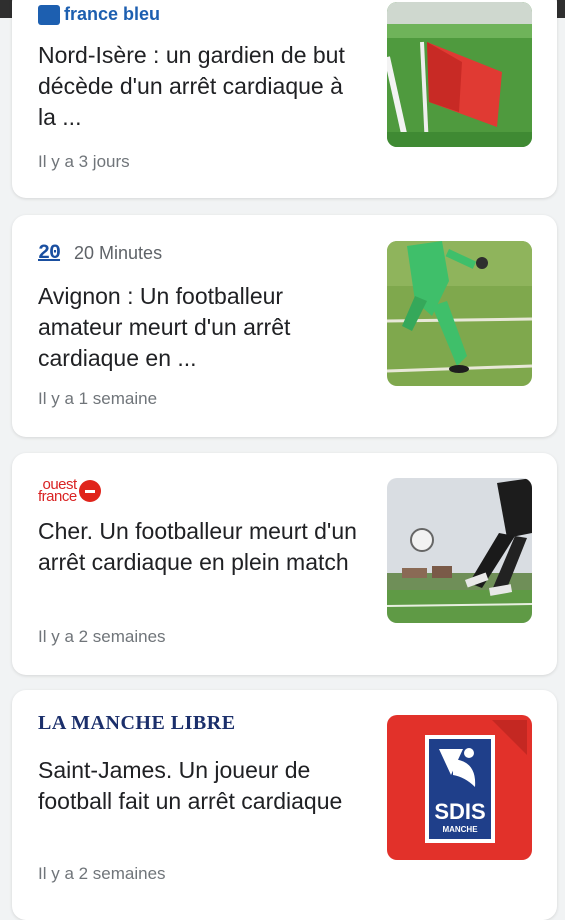 This screenshot has width=565, height=920. What do you see at coordinates (84, 161) in the screenshot?
I see `timestamp: Il y a 3 jours` at bounding box center [84, 161].